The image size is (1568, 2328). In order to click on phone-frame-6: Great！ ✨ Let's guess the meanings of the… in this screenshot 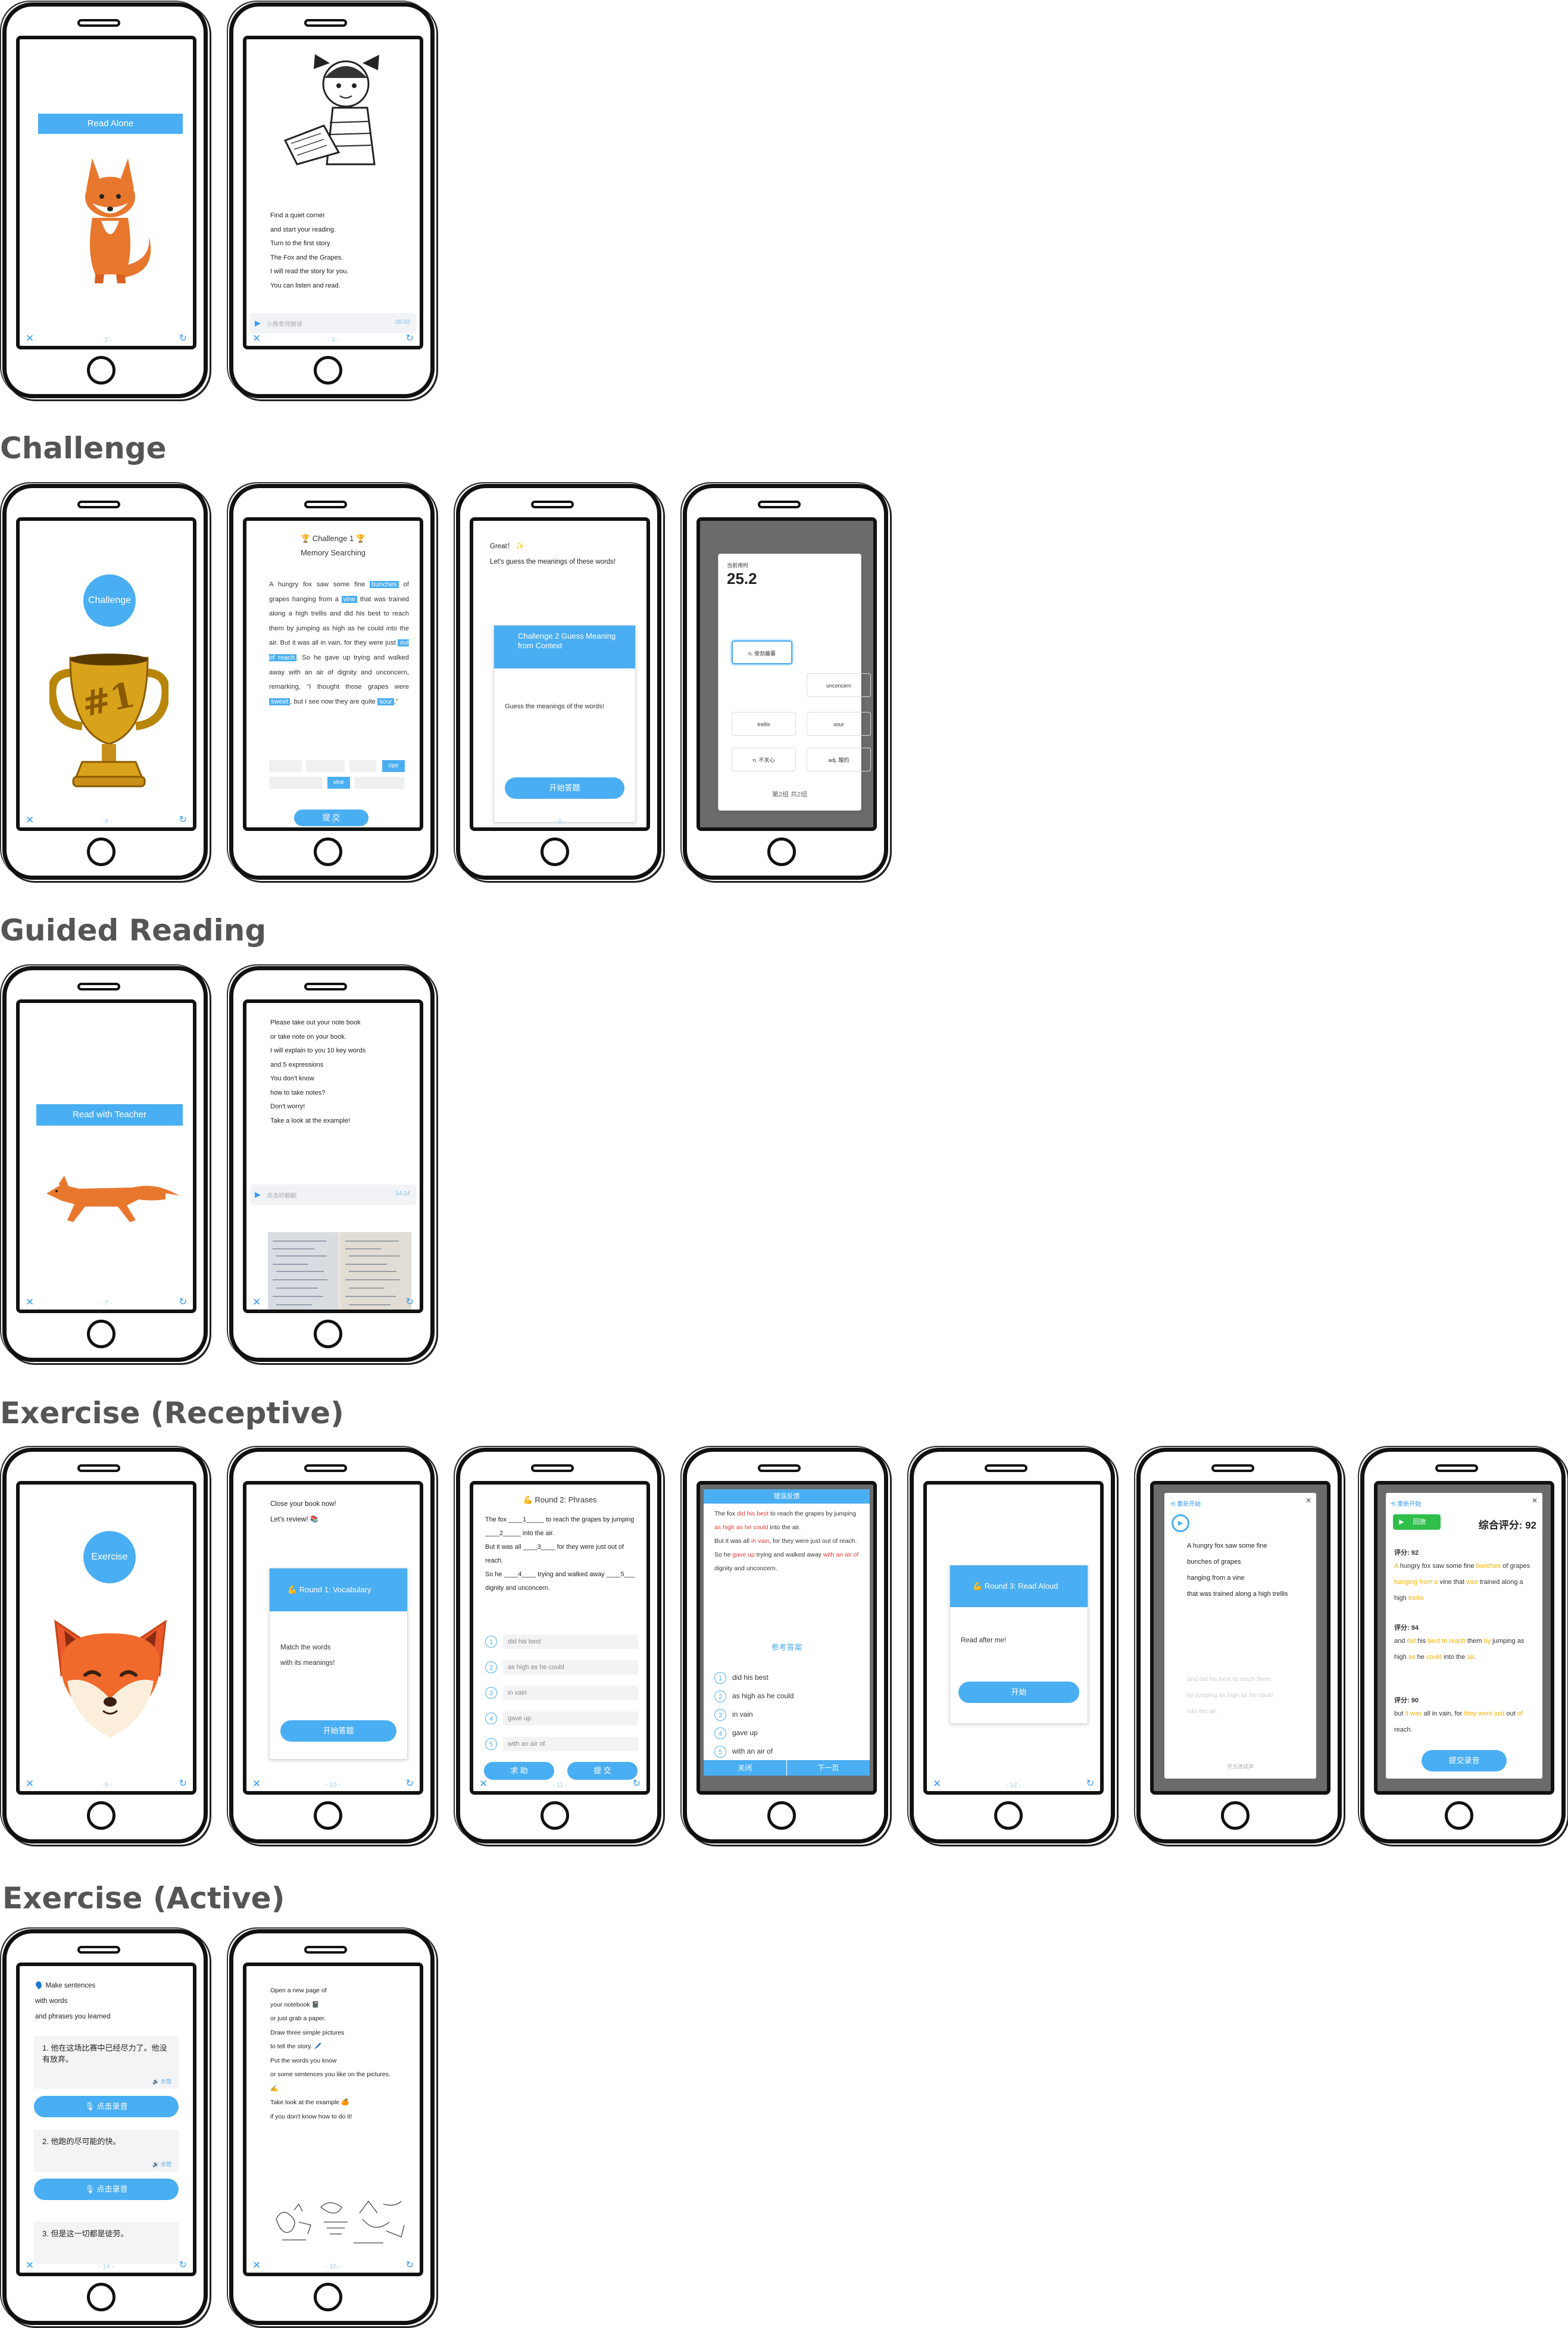, I will do `click(558, 682)`.